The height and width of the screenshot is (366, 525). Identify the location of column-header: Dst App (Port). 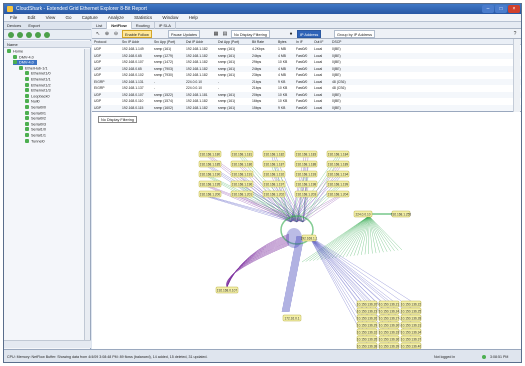
(228, 42).